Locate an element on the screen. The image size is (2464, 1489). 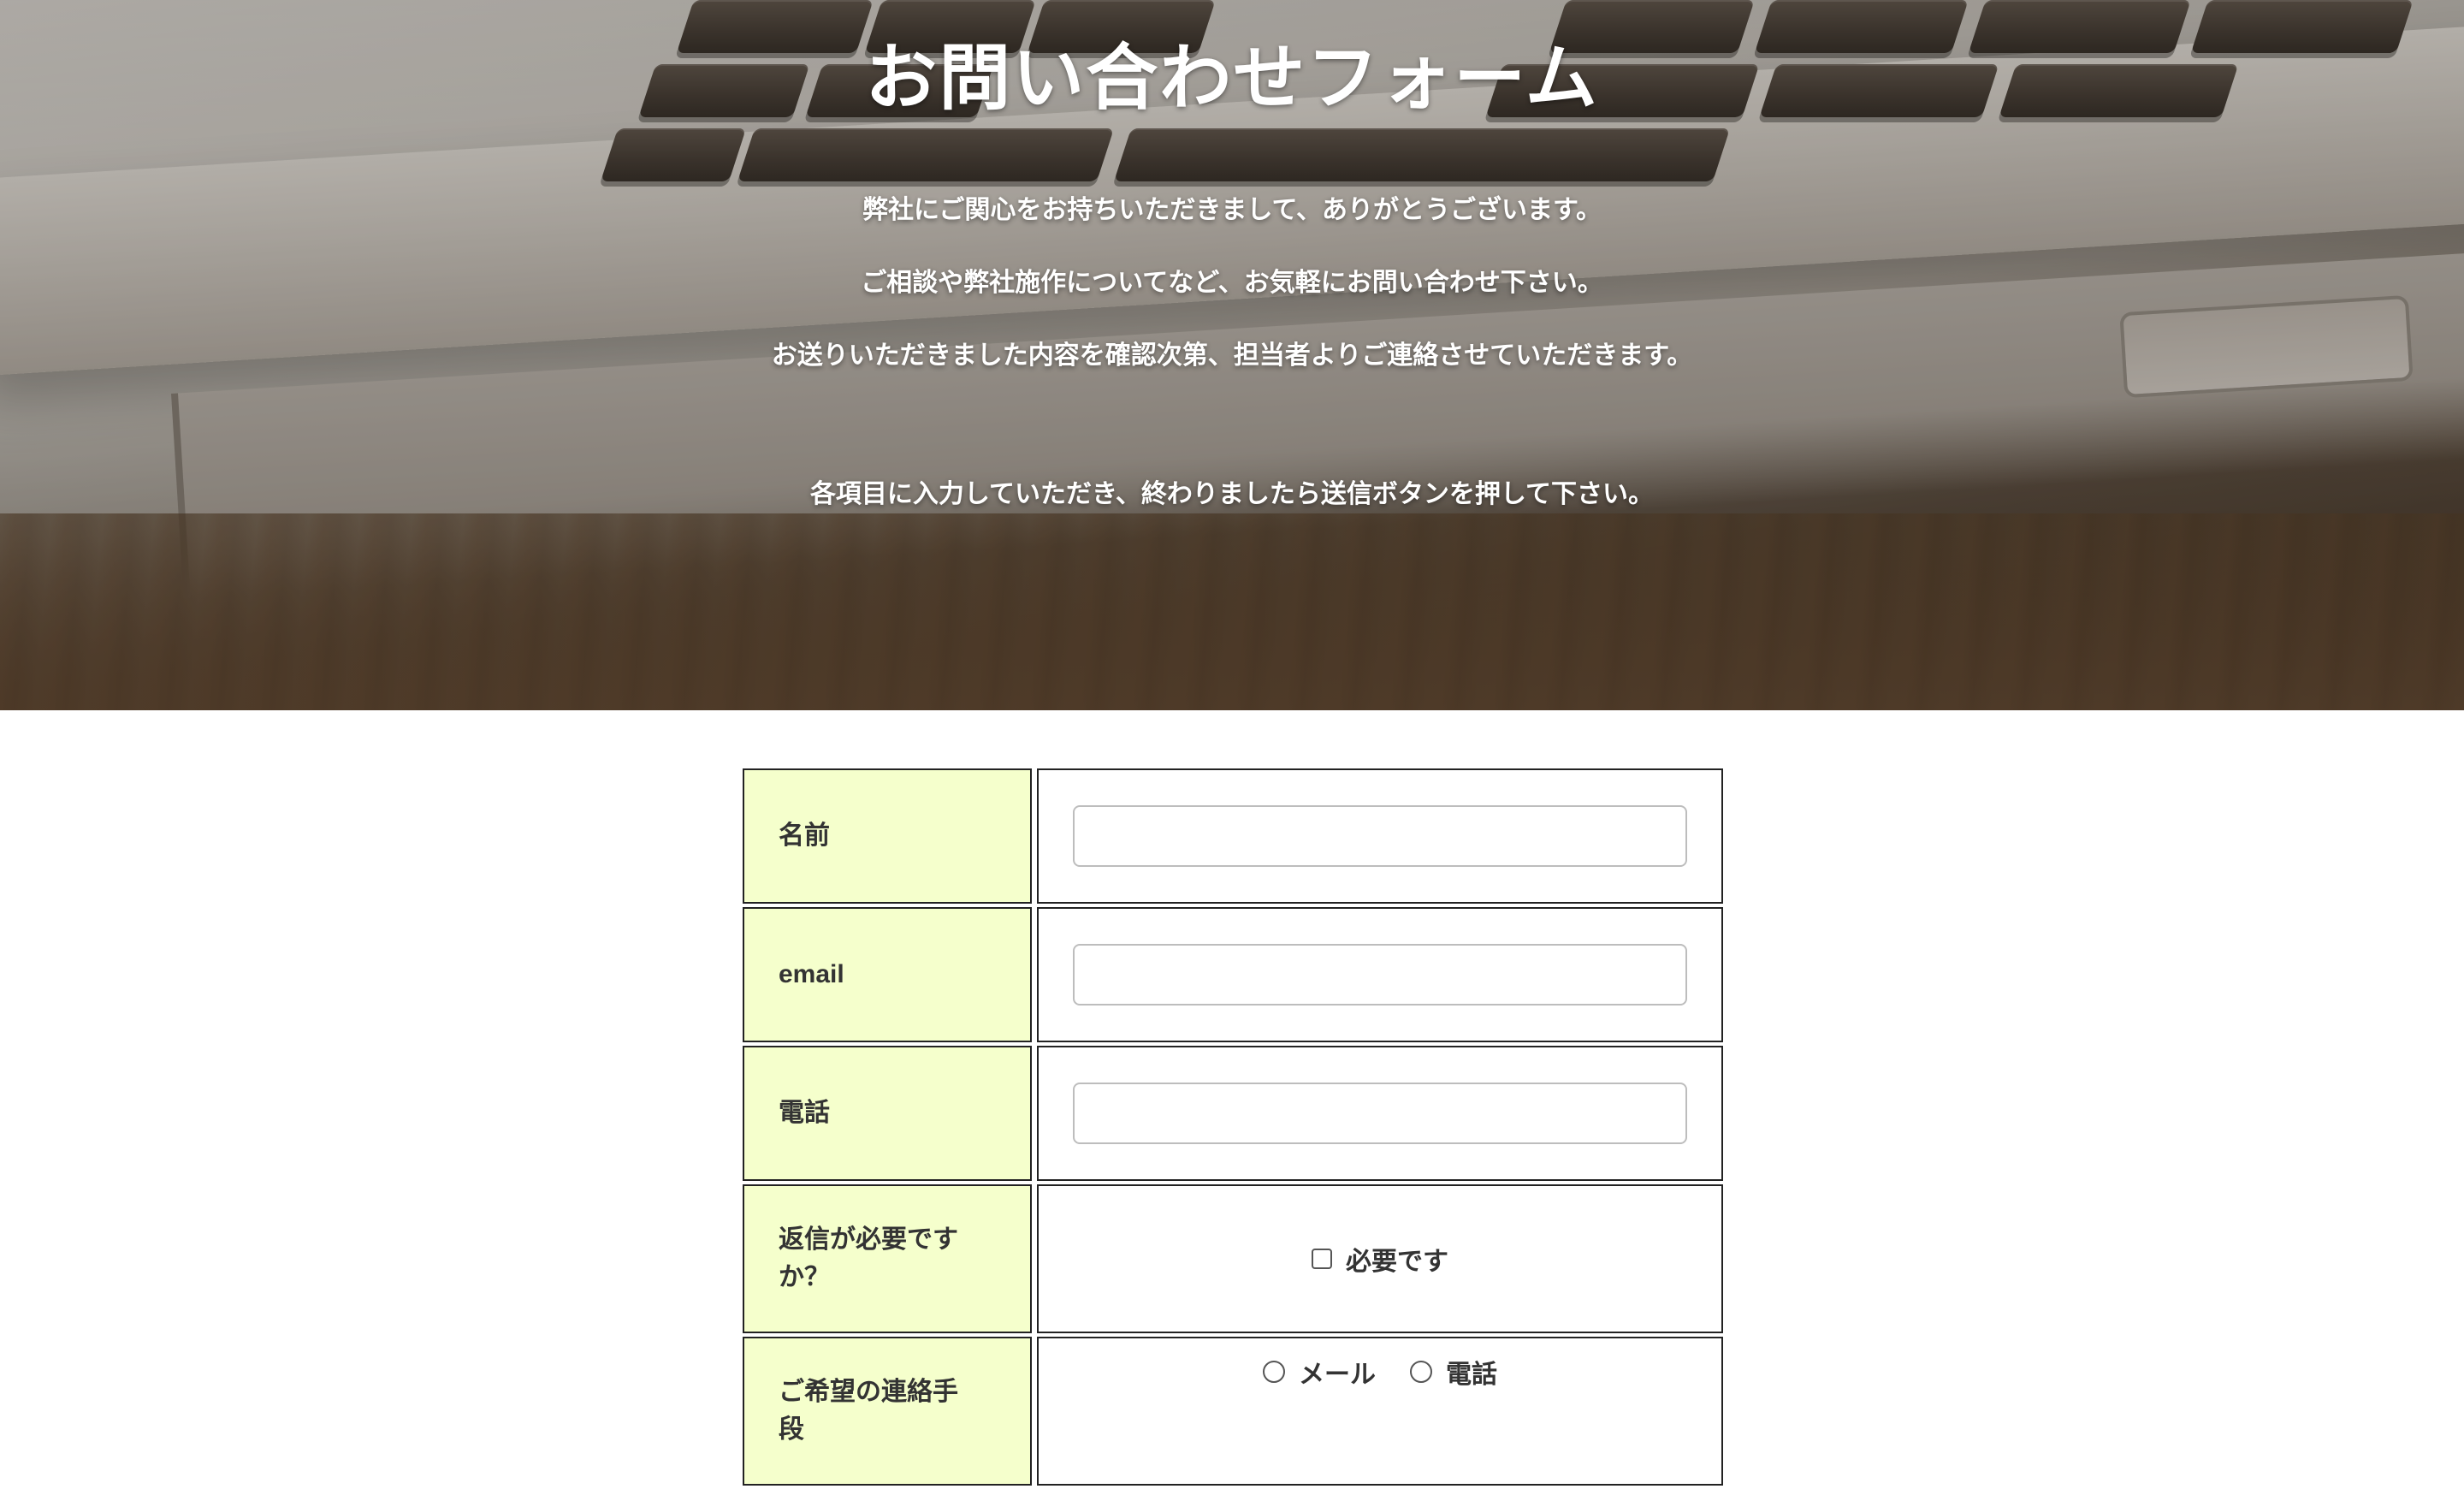
form-row-email: email is located at coordinates (1233, 974).